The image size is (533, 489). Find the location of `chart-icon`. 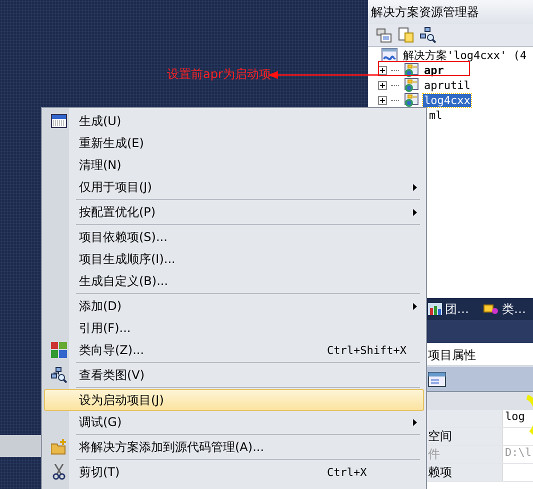

chart-icon is located at coordinates (435, 309).